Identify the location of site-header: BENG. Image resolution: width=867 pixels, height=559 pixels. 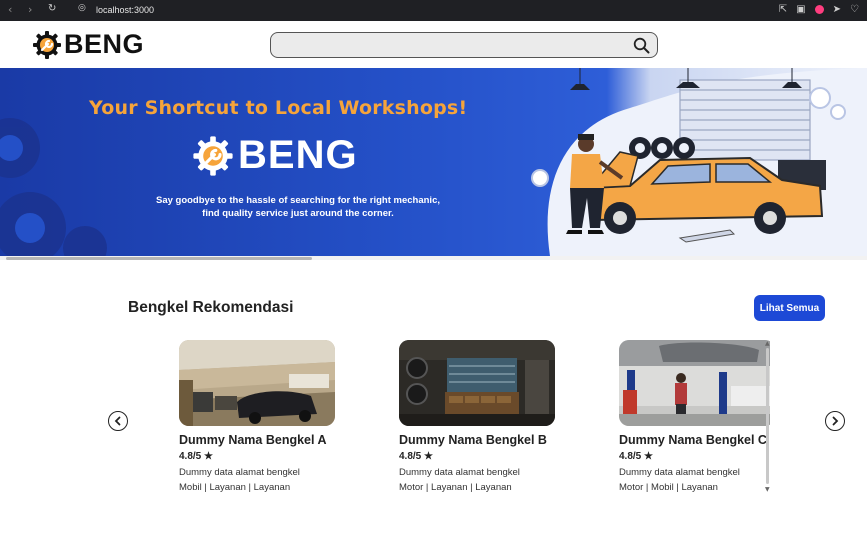
(433, 44).